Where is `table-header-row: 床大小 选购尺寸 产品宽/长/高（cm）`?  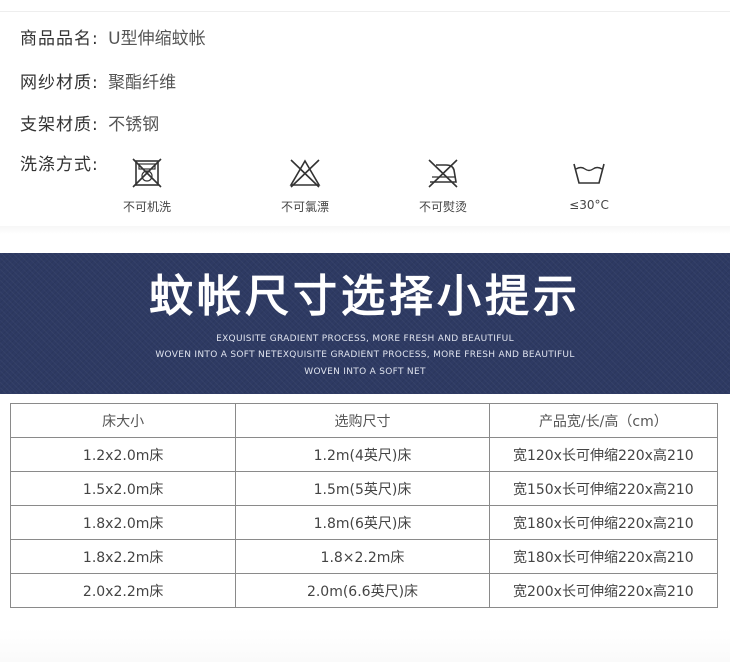
table-header-row: 床大小 选购尺寸 产品宽/长/高（cm） is located at coordinates (364, 420).